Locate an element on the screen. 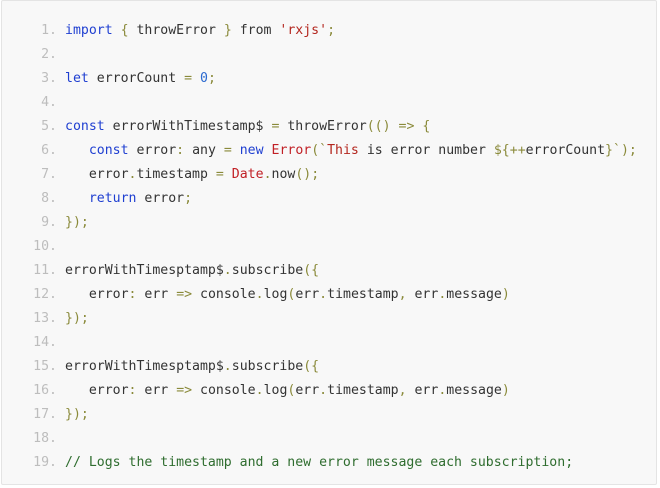  code-token: let is located at coordinates (77, 78).